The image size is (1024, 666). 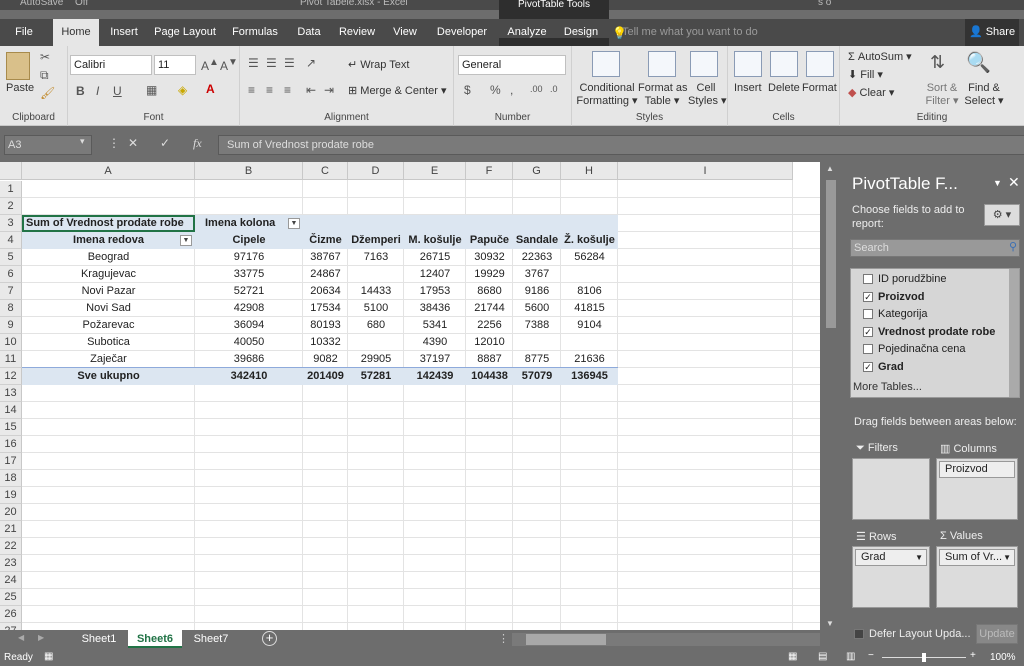 I want to click on sort-filter-icon: ⇅, so click(x=937, y=62).